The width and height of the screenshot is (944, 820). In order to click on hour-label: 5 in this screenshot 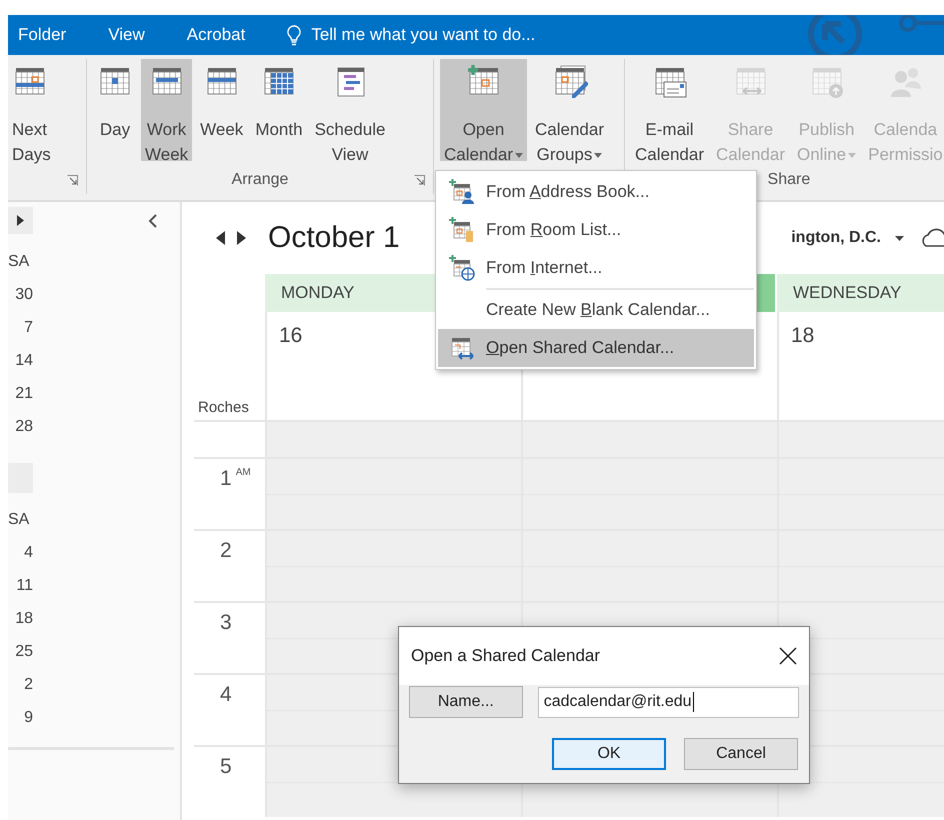, I will do `click(226, 766)`.